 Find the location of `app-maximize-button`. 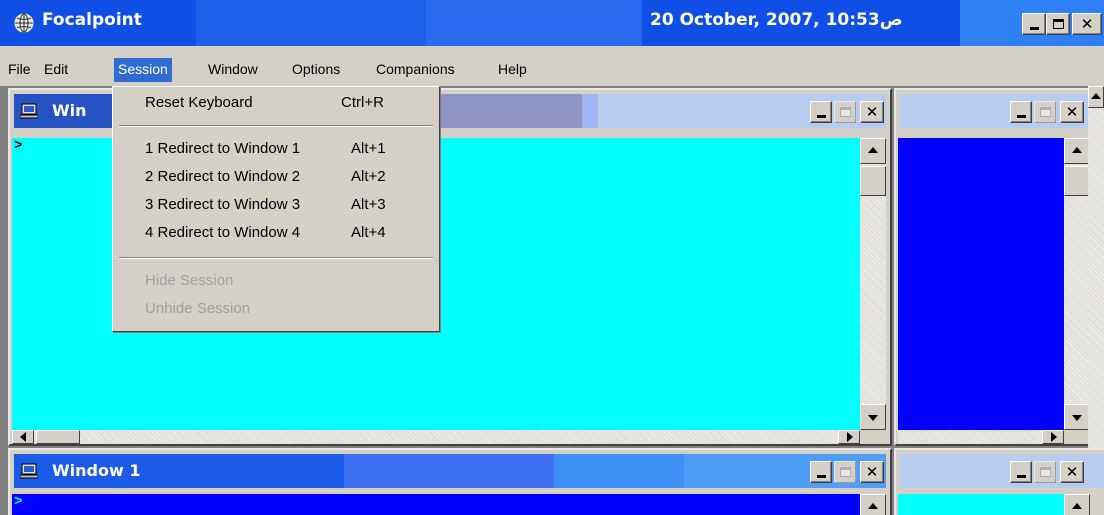

app-maximize-button is located at coordinates (1058, 24).